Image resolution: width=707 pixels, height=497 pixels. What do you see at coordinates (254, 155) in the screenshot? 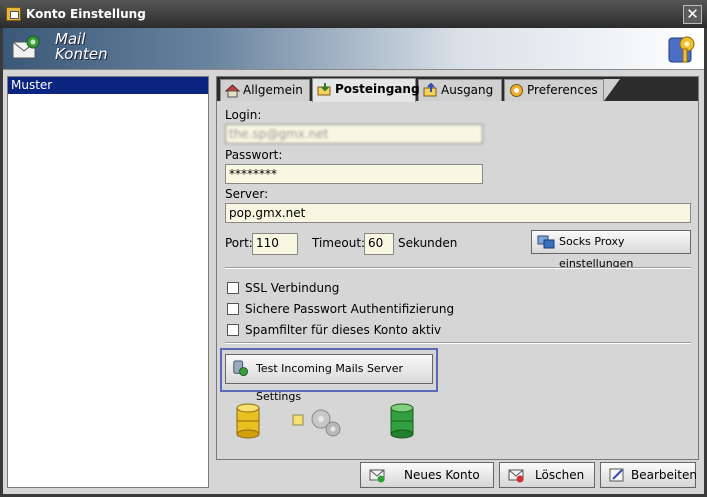
I see `password-label: Passwort:` at bounding box center [254, 155].